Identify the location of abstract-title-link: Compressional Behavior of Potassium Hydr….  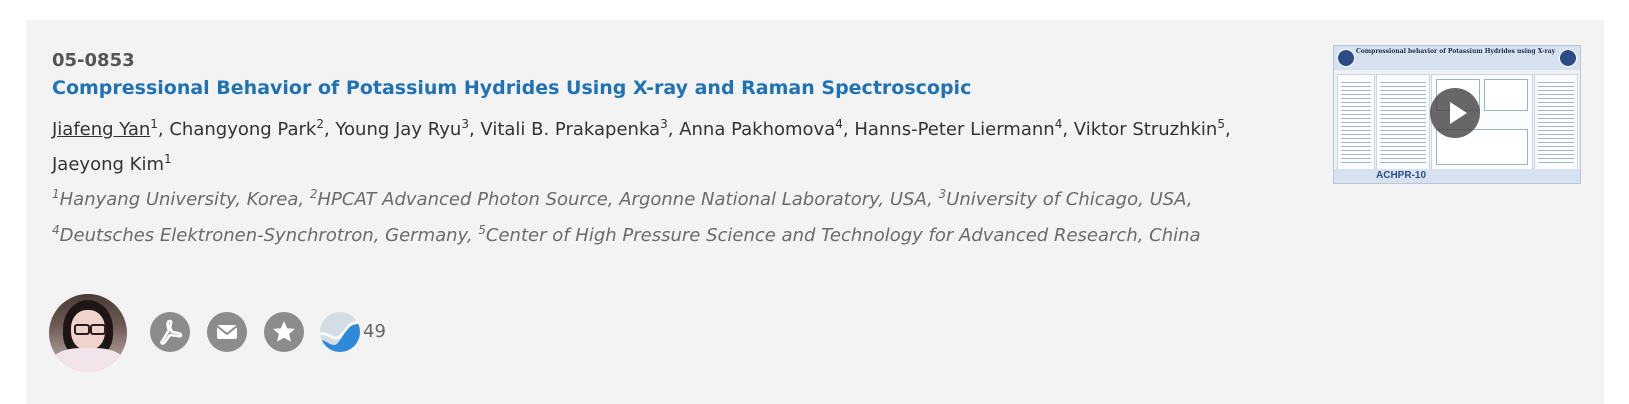
(511, 88).